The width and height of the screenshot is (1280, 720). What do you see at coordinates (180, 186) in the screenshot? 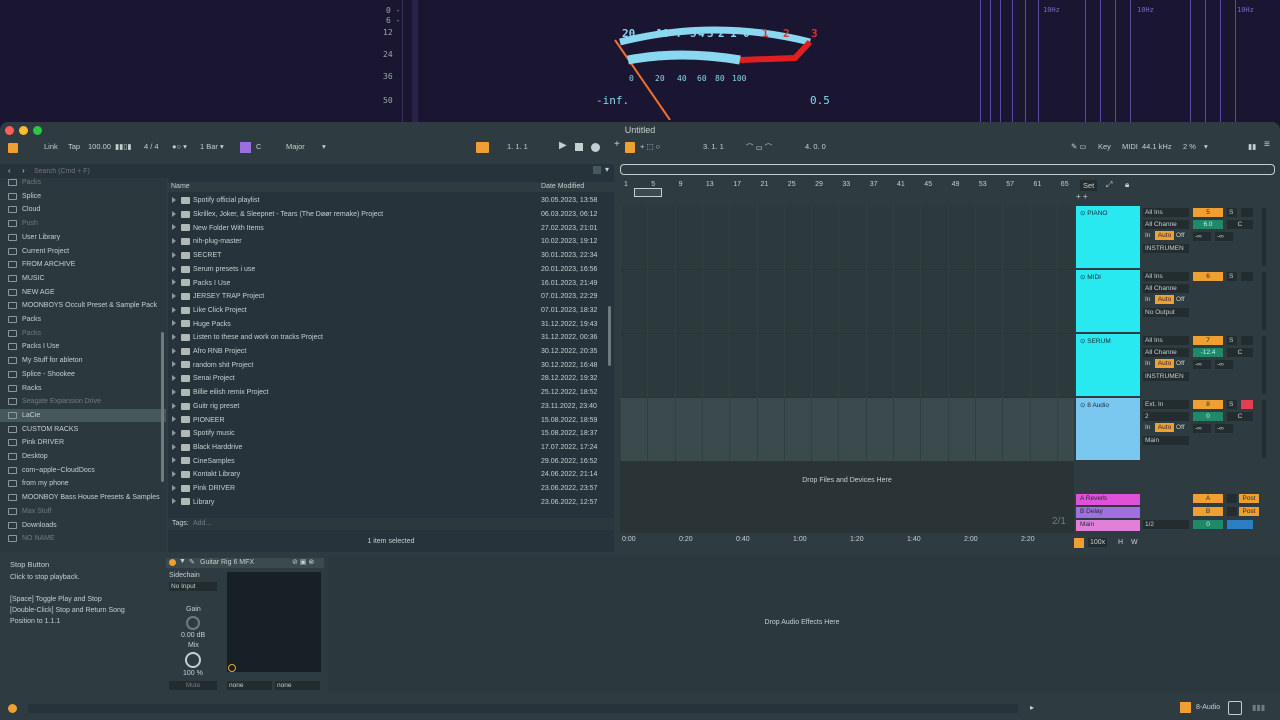
I see `name-column-header: Name` at bounding box center [180, 186].